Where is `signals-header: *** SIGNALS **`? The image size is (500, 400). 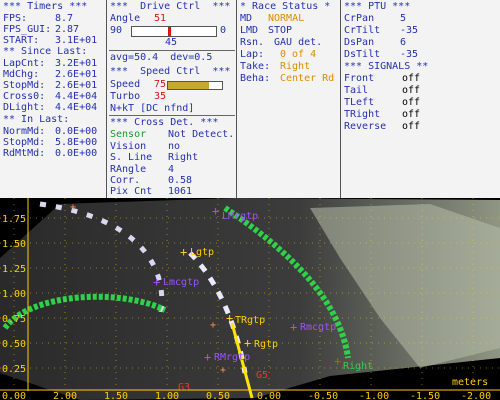
signals-header: *** SIGNALS ** is located at coordinates (386, 66).